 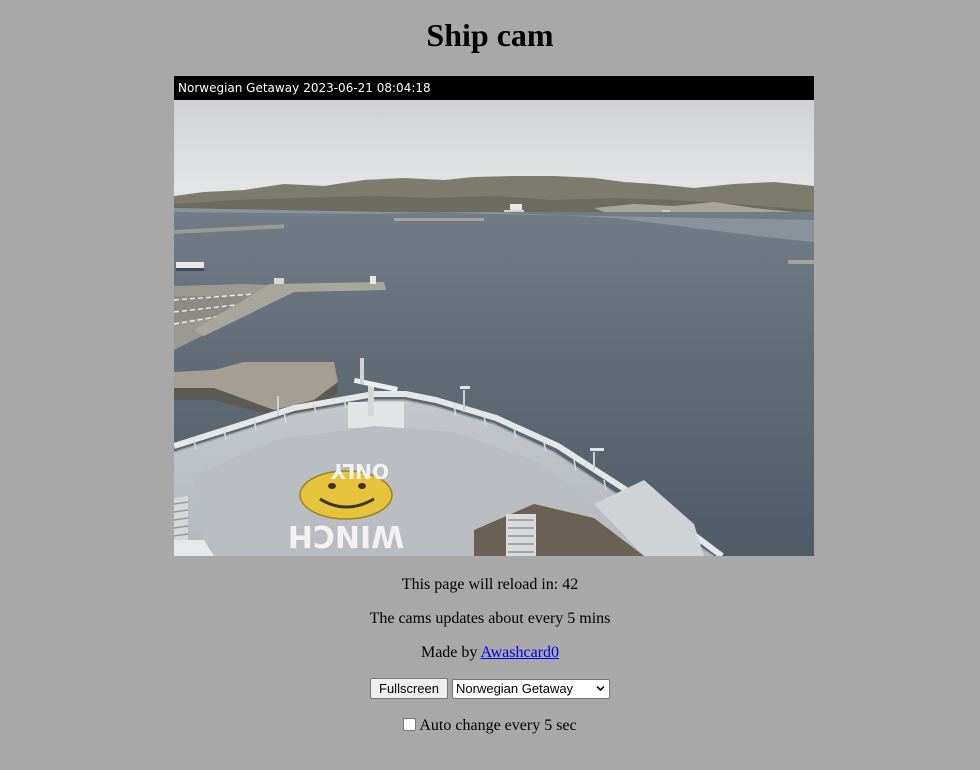 I want to click on deck-stairs, so click(x=521, y=535).